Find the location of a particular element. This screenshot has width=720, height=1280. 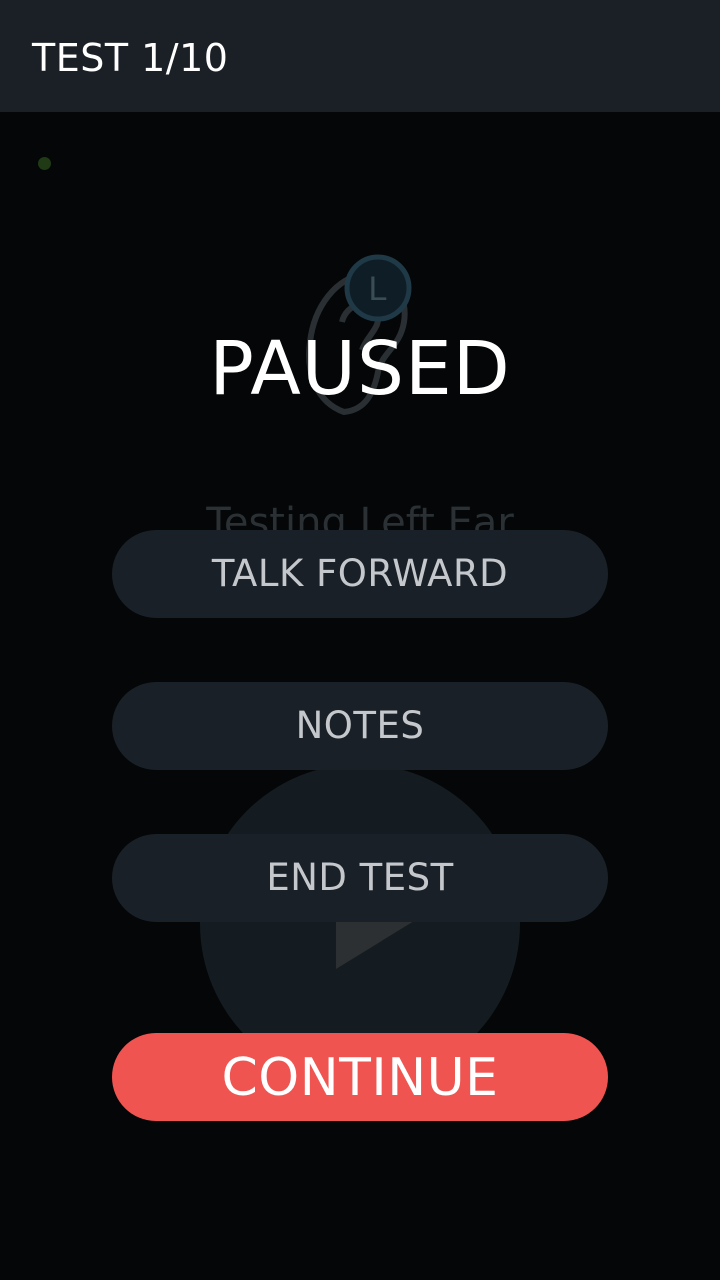

continue-button: CONTINUE is located at coordinates (360, 1077).